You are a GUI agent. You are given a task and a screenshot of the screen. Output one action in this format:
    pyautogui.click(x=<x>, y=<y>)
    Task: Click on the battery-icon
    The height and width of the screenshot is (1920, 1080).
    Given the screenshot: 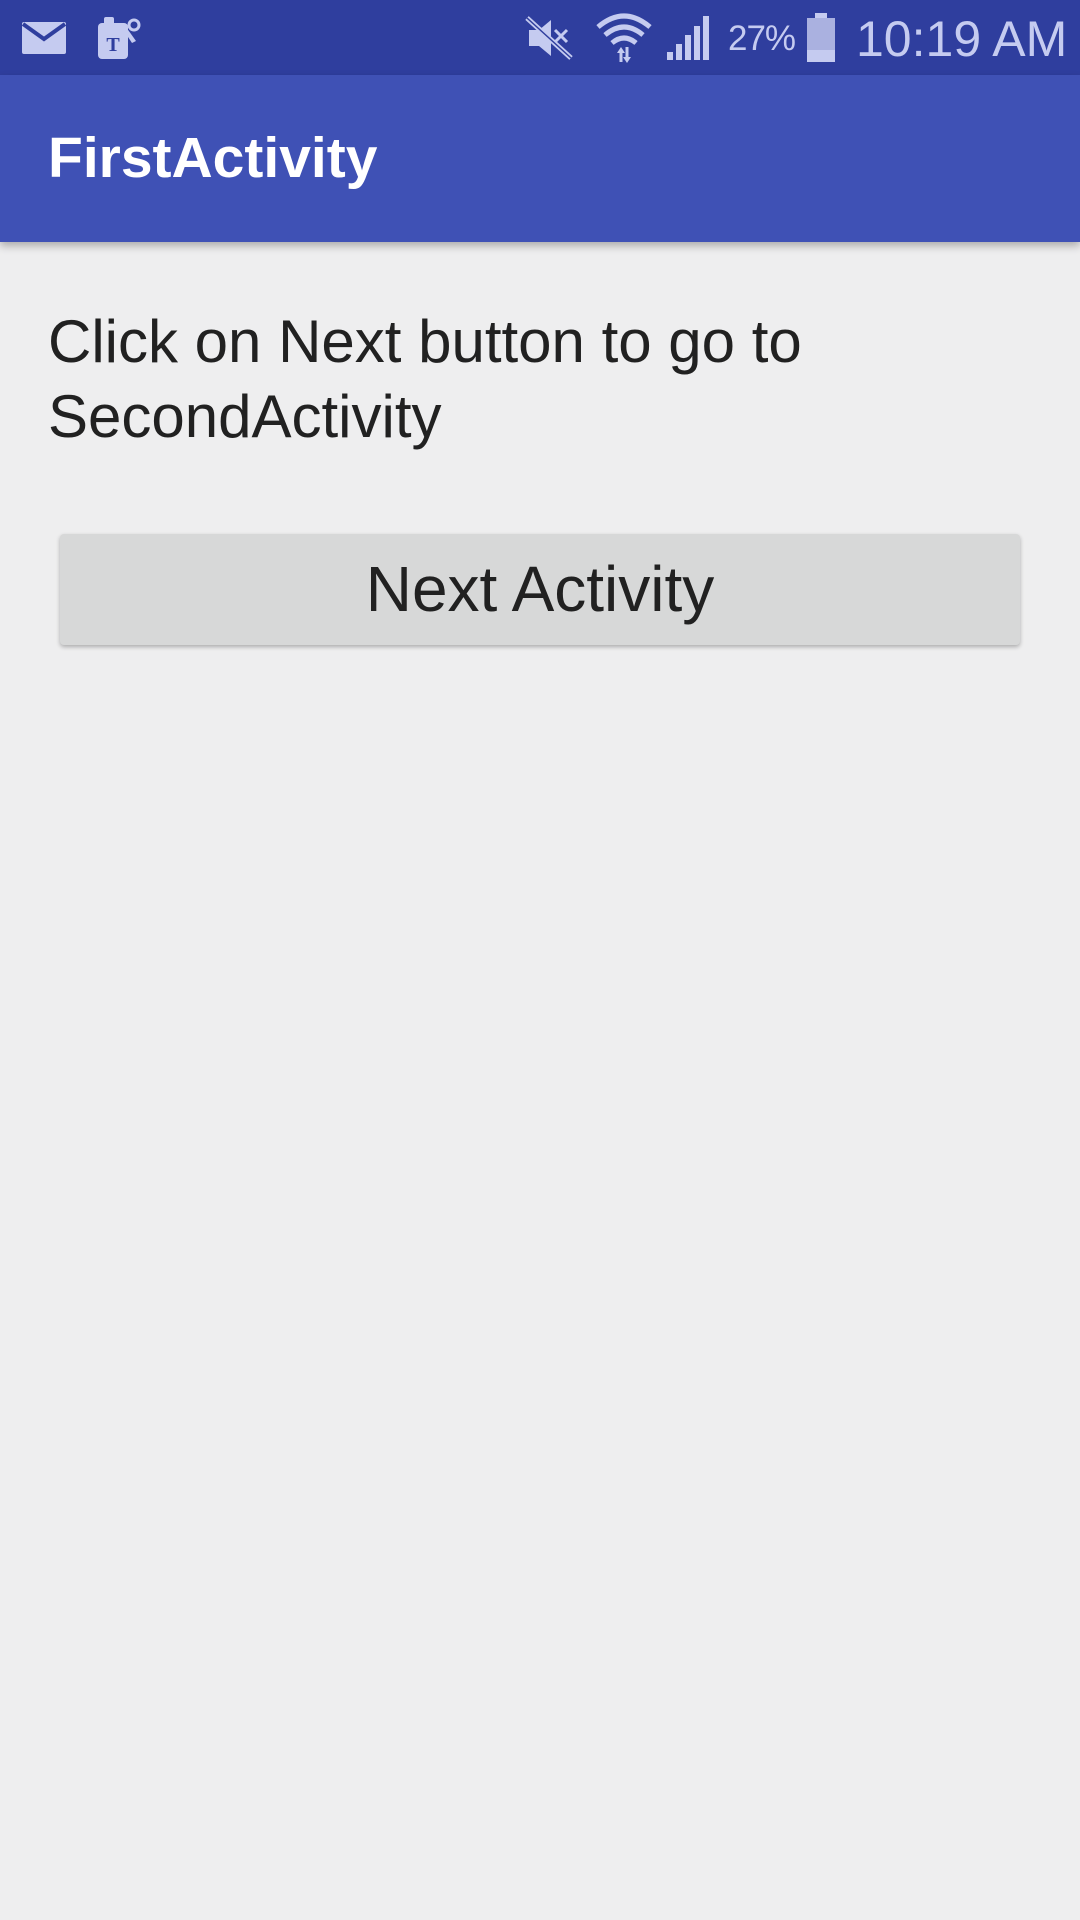 What is the action you would take?
    pyautogui.click(x=821, y=37)
    